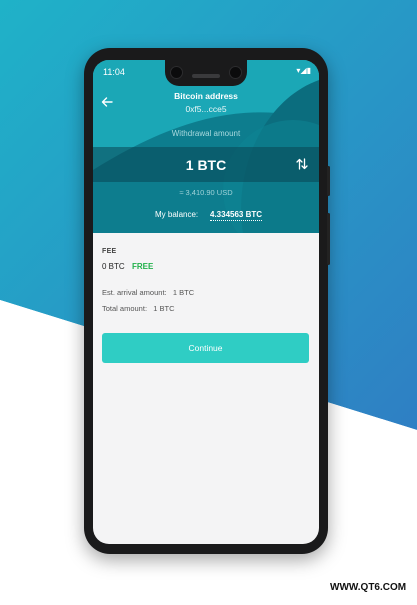 Image resolution: width=417 pixels, height=605 pixels. I want to click on camera-notch, so click(206, 73).